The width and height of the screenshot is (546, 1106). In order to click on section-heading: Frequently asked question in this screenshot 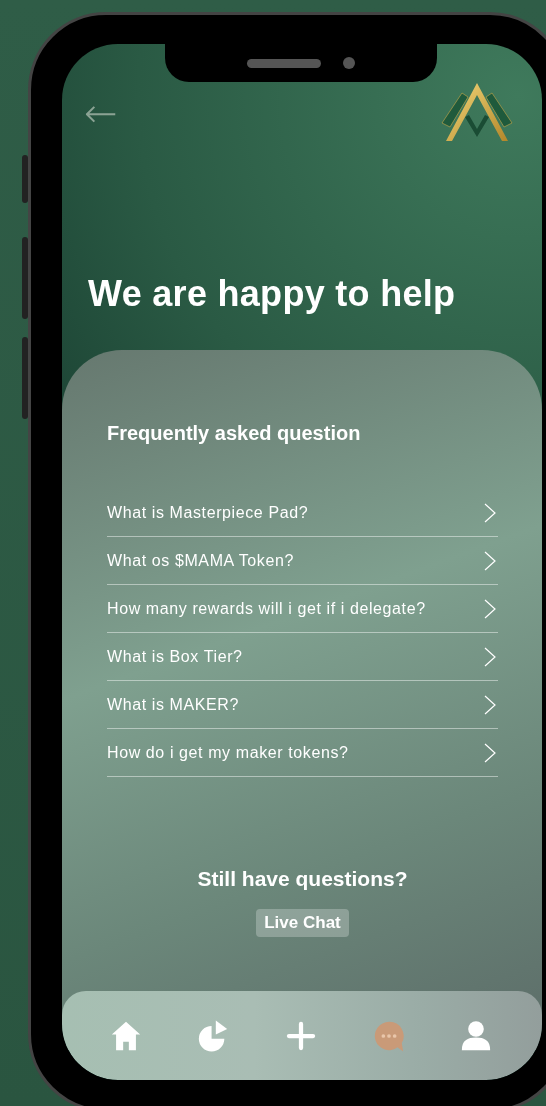, I will do `click(234, 433)`.